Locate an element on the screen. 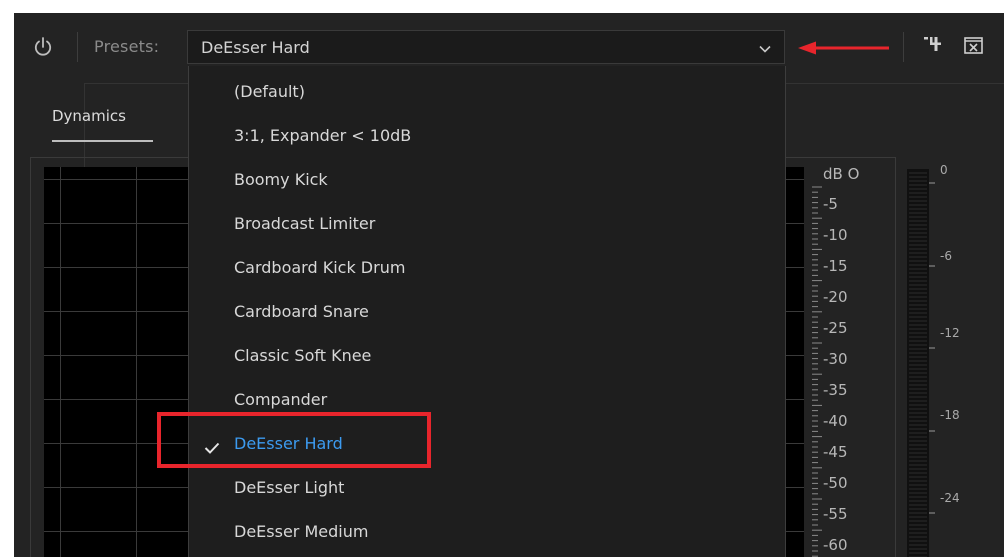 This screenshot has height=557, width=1004. db-scale-label: -30 is located at coordinates (835, 359).